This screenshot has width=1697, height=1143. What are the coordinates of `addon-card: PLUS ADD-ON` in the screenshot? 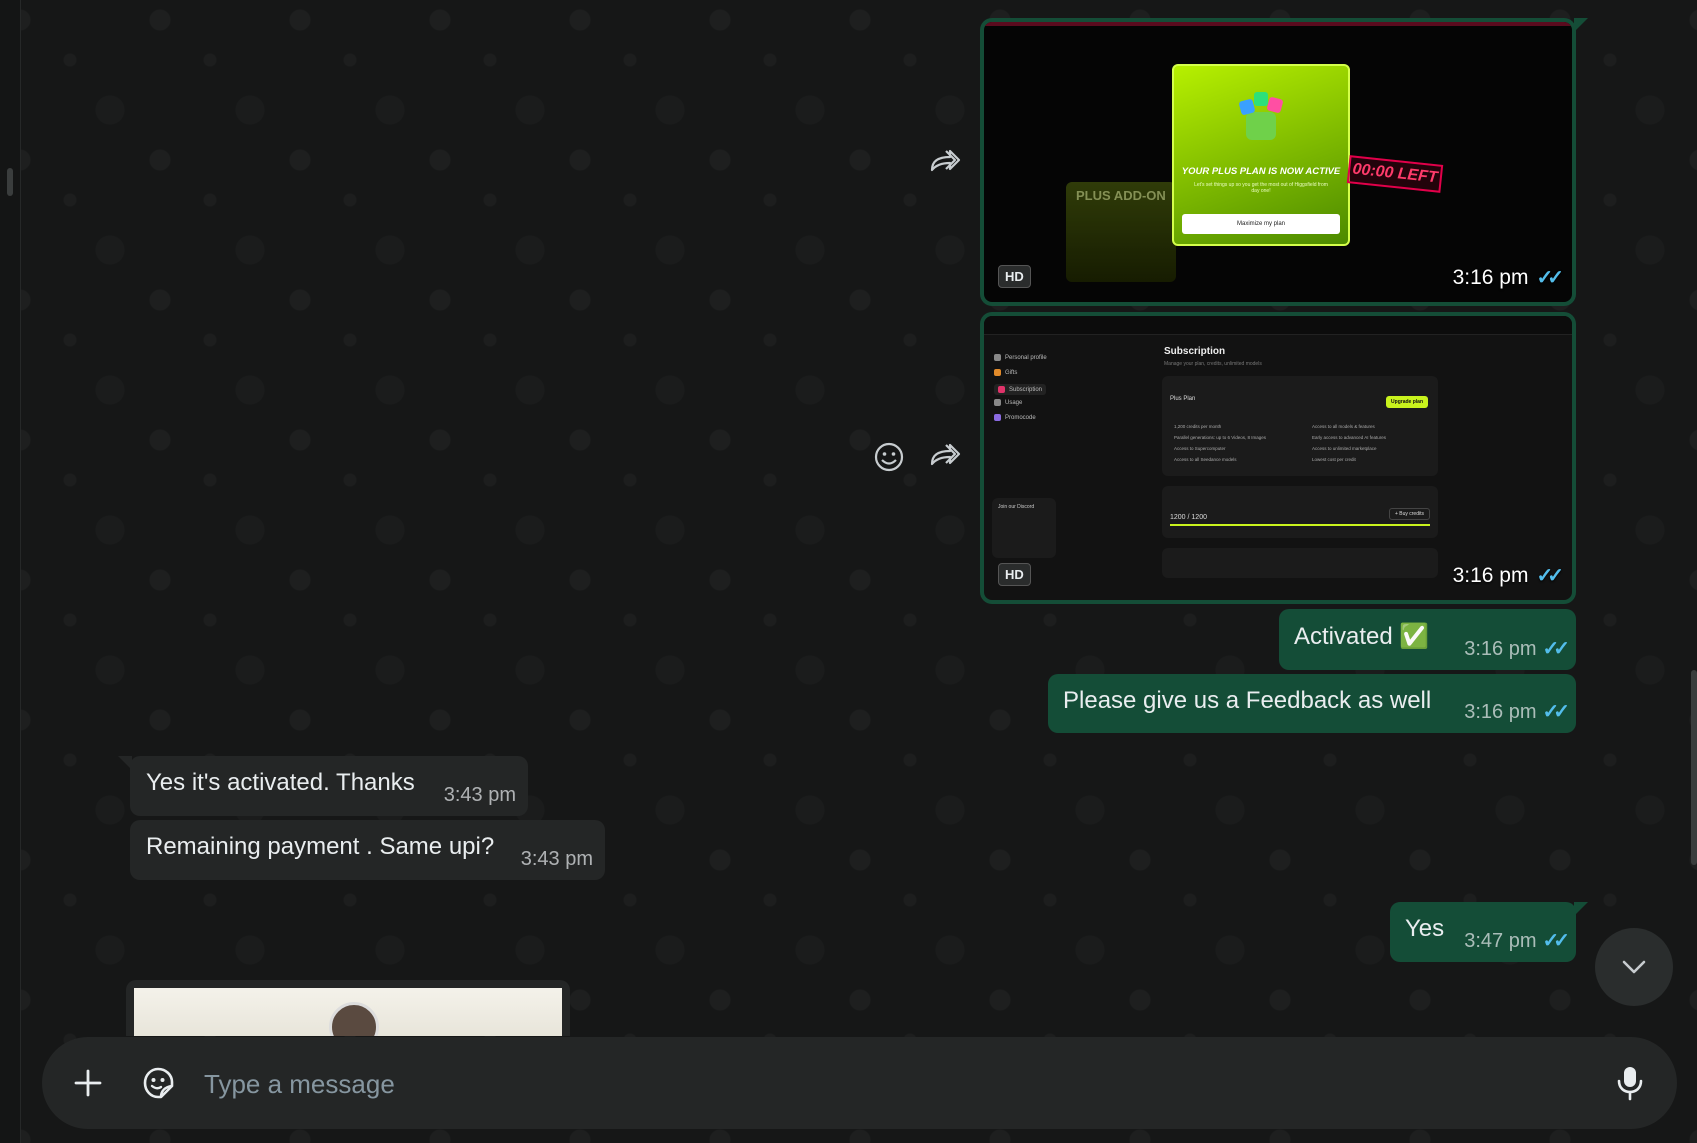 It's located at (1121, 232).